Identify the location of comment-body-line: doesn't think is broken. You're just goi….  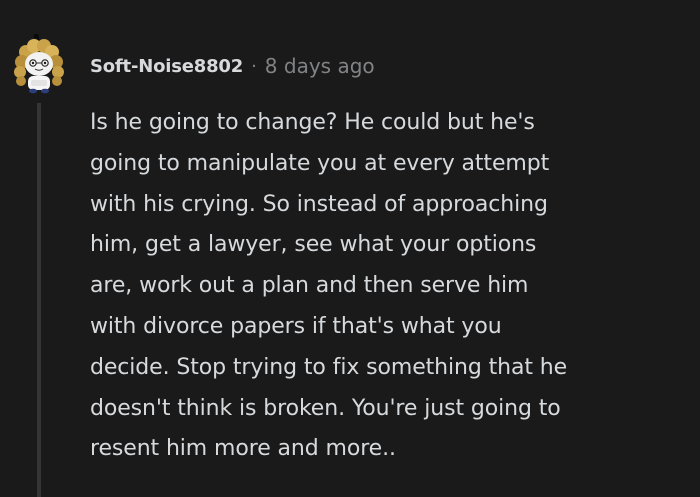
(325, 408).